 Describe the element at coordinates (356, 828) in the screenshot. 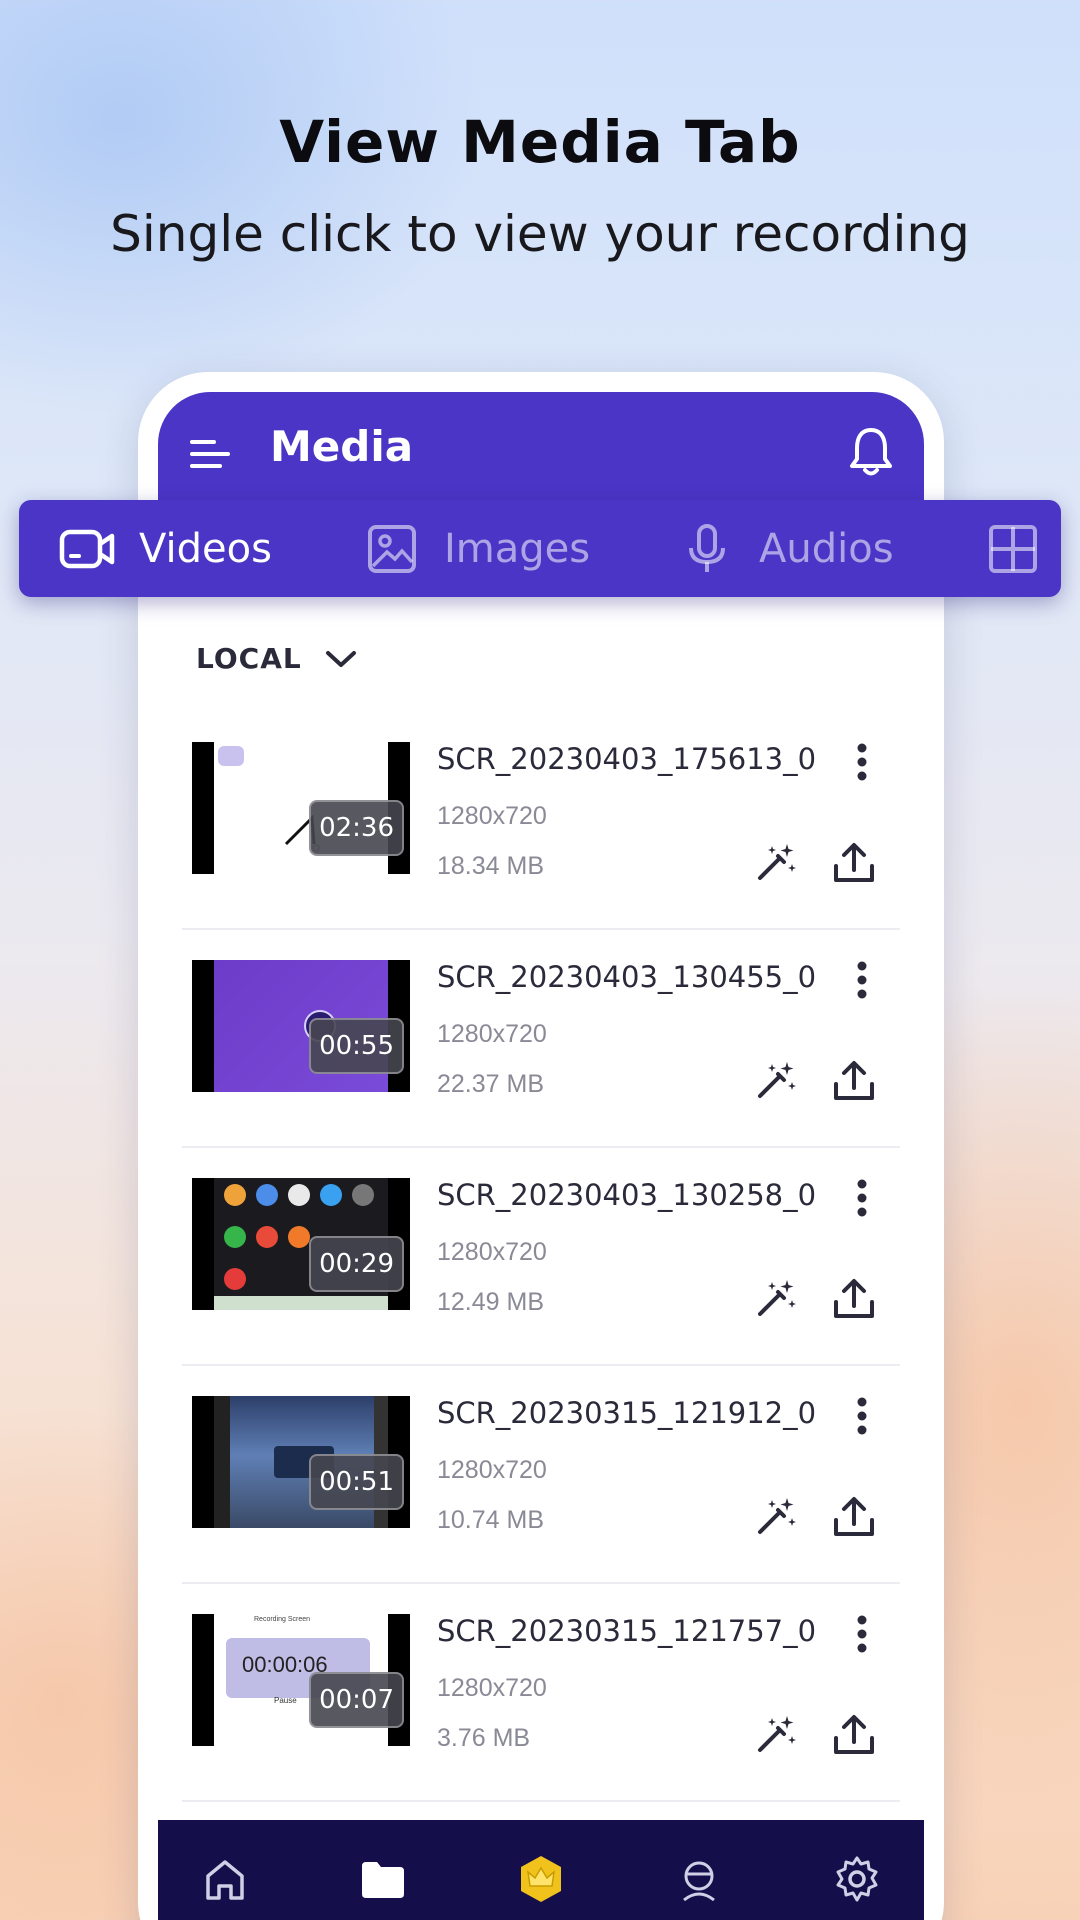

I see `duration-badge: 02:36` at that location.